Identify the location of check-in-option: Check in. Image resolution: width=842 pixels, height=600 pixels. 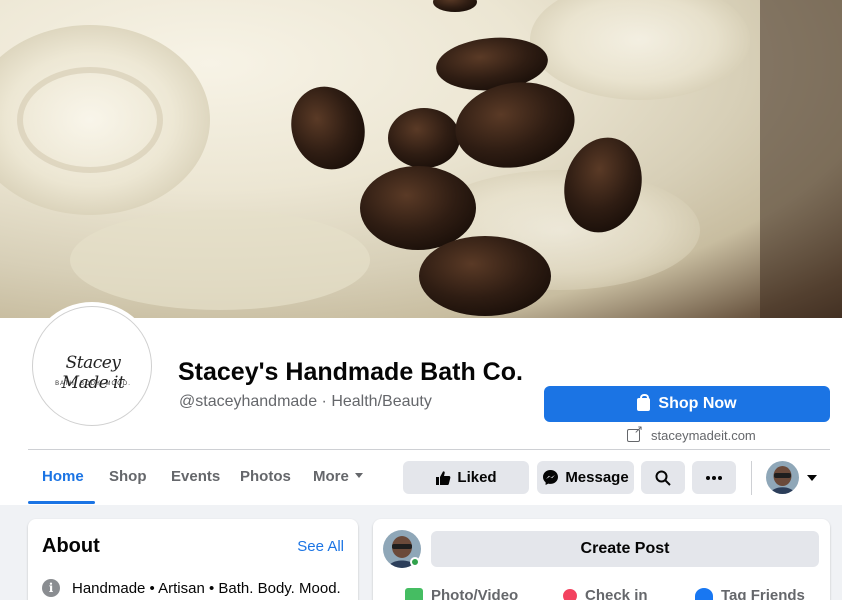
(604, 592).